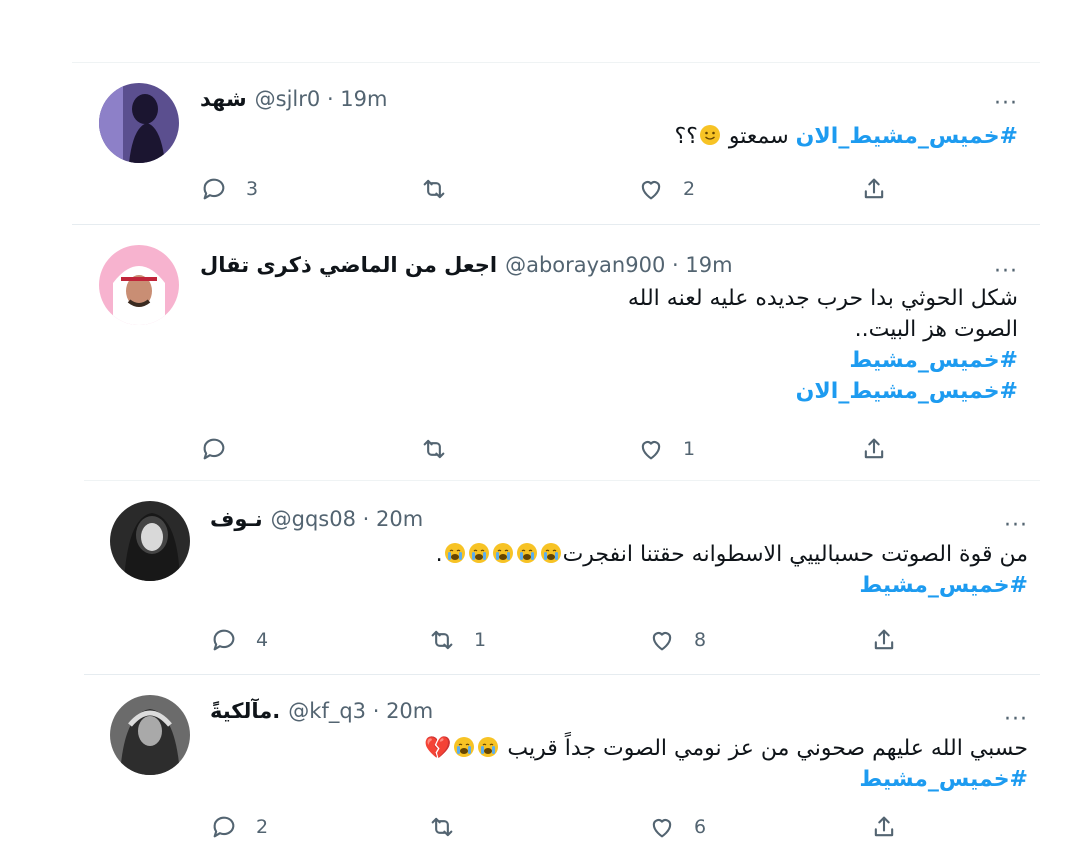  I want to click on tweet-text-fragment: ., so click(439, 554).